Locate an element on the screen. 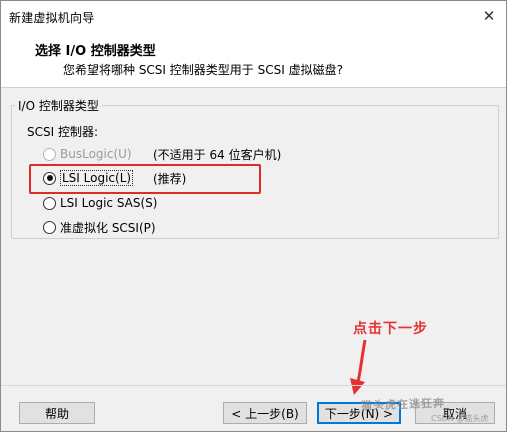 Image resolution: width=507 pixels, height=432 pixels. radio-lsi-logic: LSI Logic(L) is located at coordinates (88, 178).